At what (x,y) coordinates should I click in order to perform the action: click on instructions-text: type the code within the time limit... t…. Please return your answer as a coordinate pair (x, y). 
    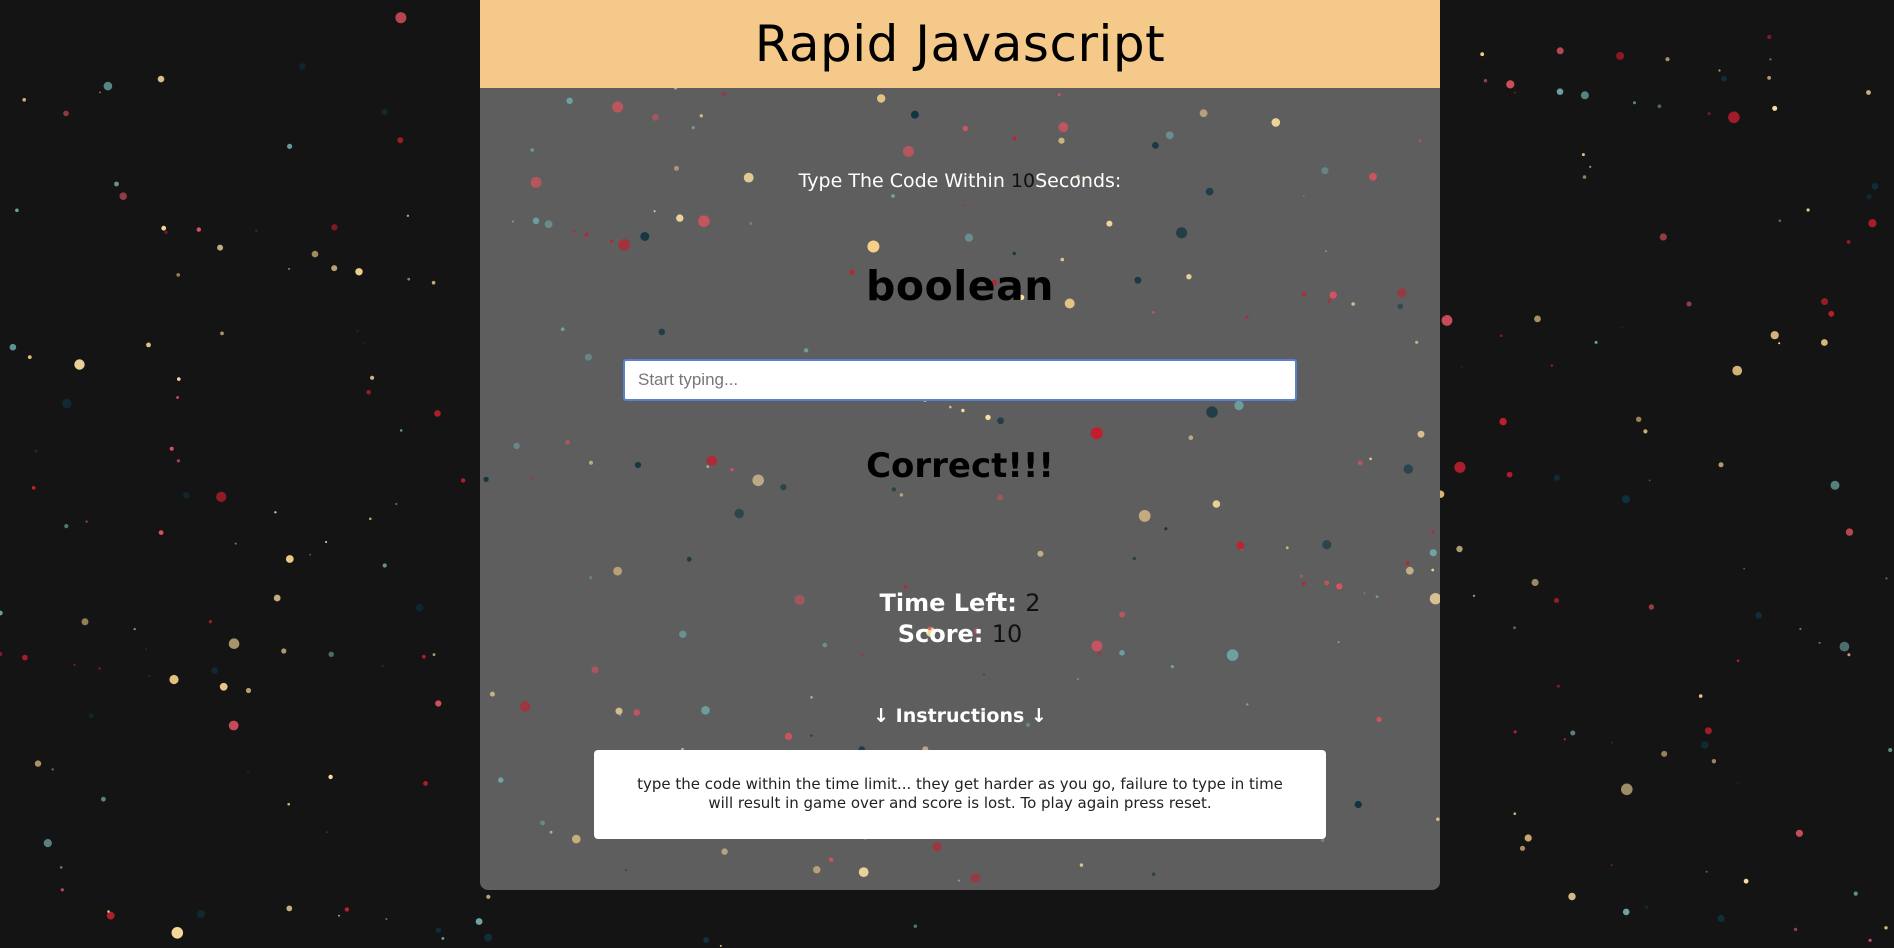
    Looking at the image, I should click on (960, 793).